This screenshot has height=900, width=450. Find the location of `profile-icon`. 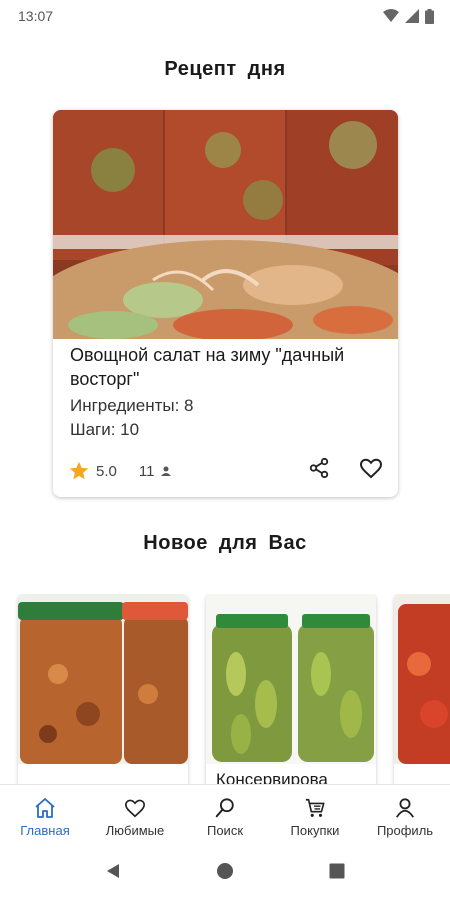

profile-icon is located at coordinates (405, 808).